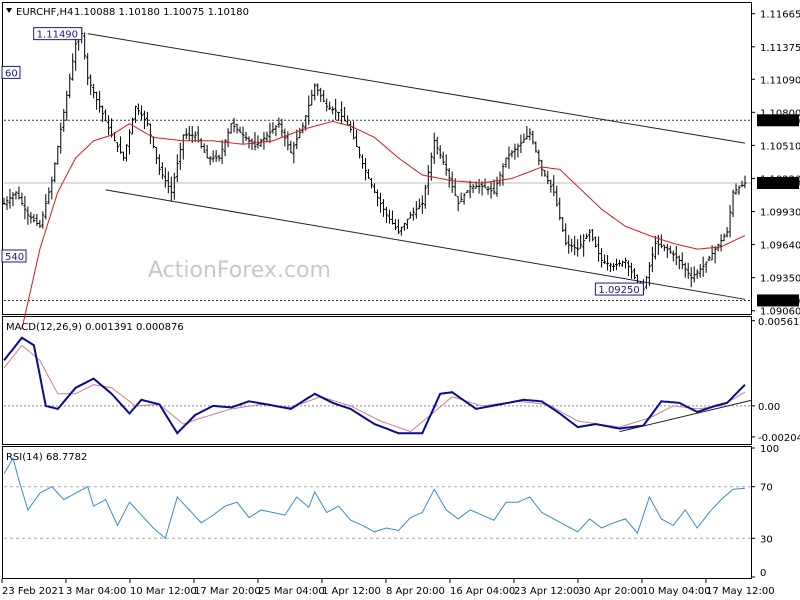  Describe the element at coordinates (96, 591) in the screenshot. I see `x-tick-label: 3 Mar 04:00` at that location.